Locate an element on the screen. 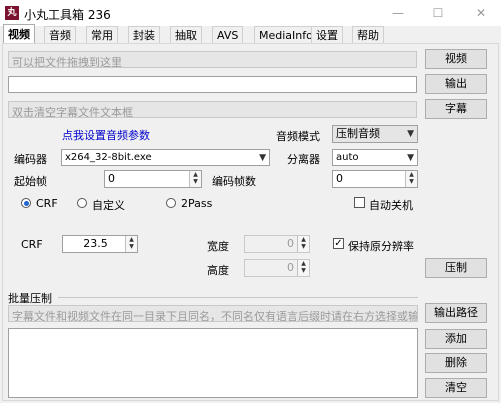 The height and width of the screenshot is (403, 501). delete-button: 删除 is located at coordinates (456, 363).